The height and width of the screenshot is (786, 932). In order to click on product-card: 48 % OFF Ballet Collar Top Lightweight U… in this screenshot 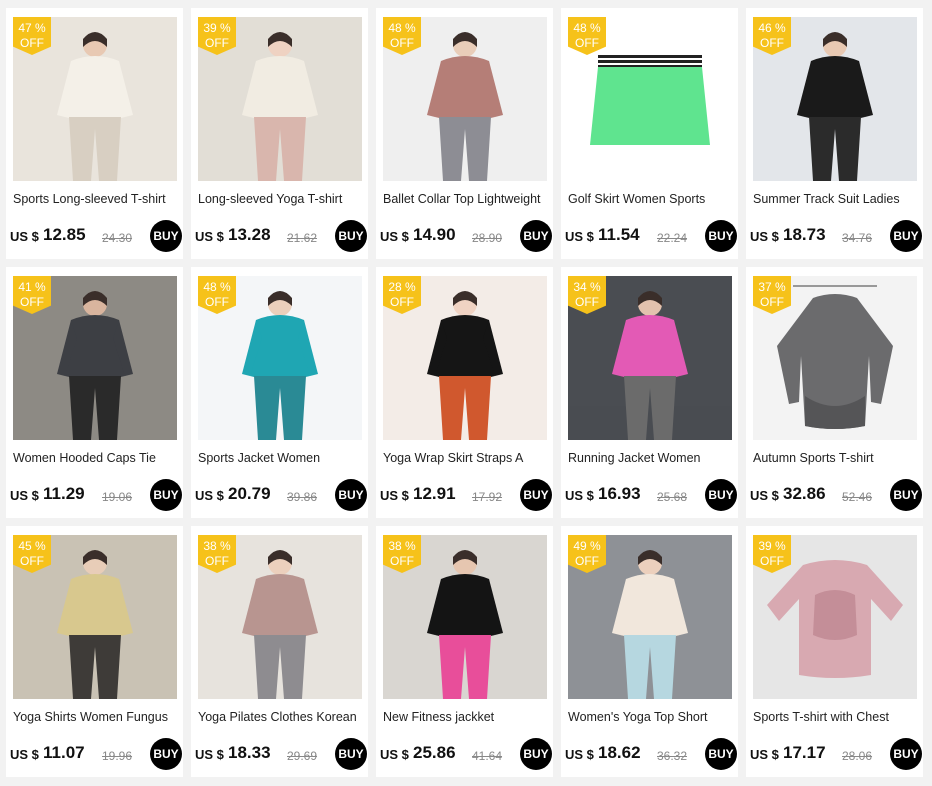, I will do `click(464, 133)`.